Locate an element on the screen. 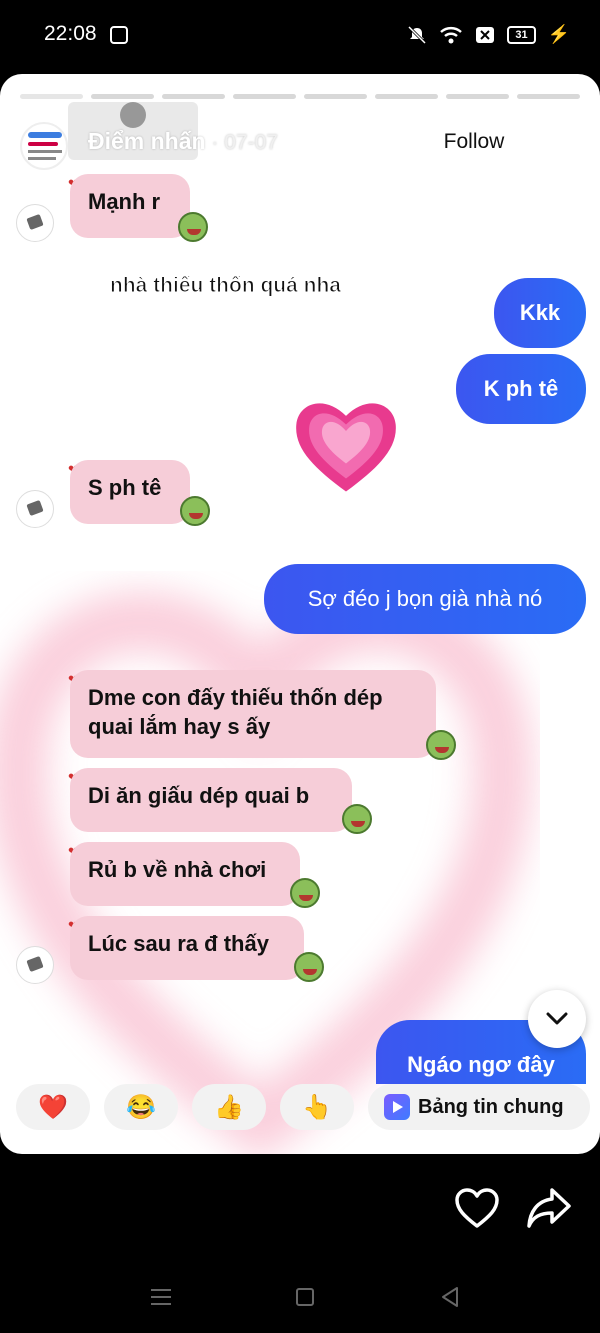 This screenshot has width=600, height=1333. message-bubble-incoming: Mạnh r is located at coordinates (130, 206).